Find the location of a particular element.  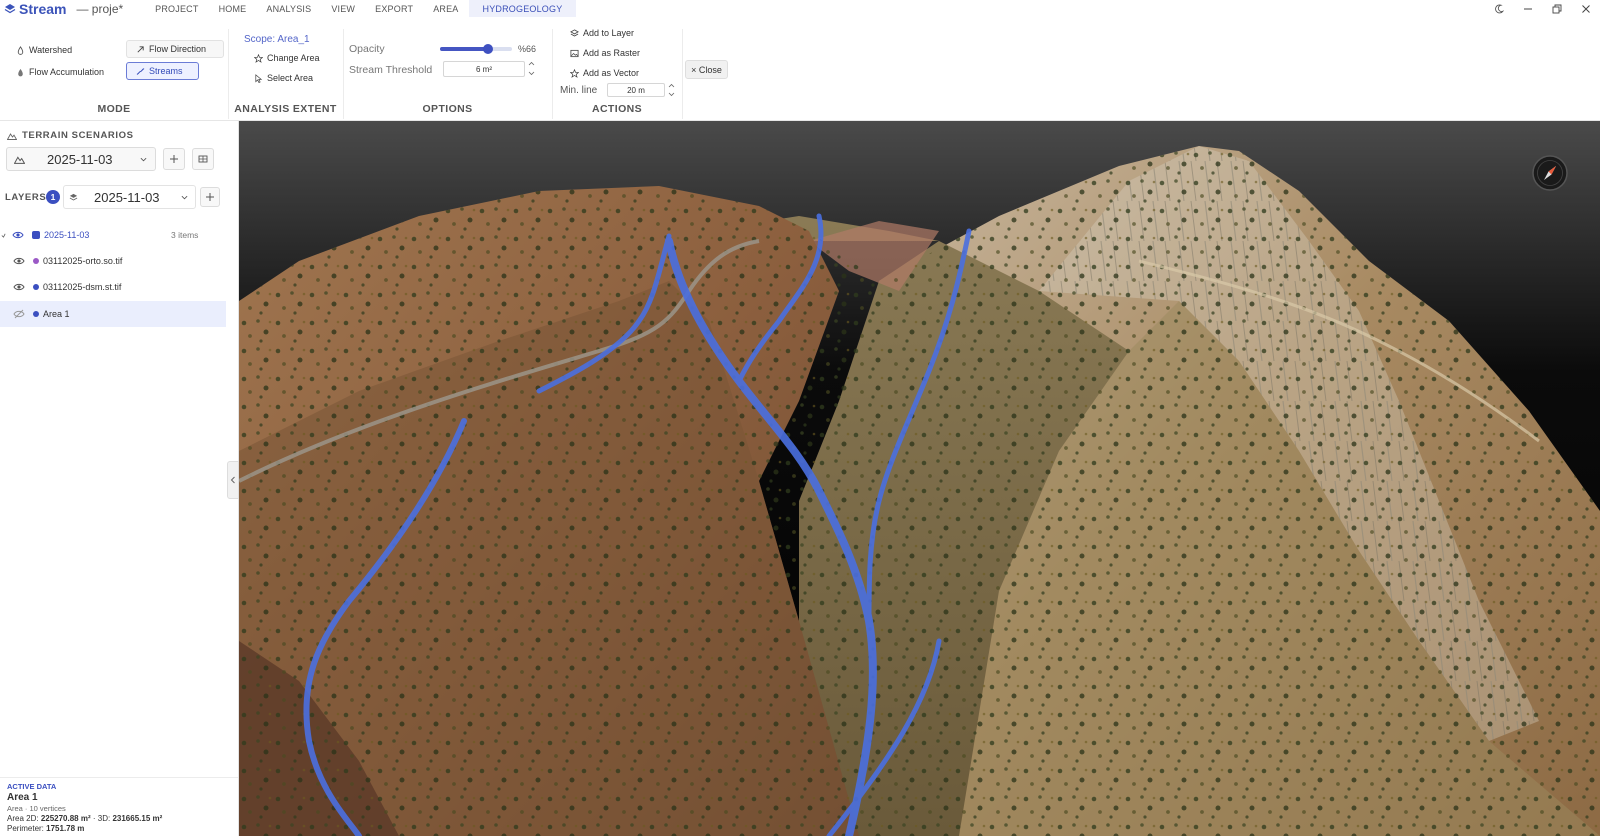

opacity-slider is located at coordinates (476, 49).